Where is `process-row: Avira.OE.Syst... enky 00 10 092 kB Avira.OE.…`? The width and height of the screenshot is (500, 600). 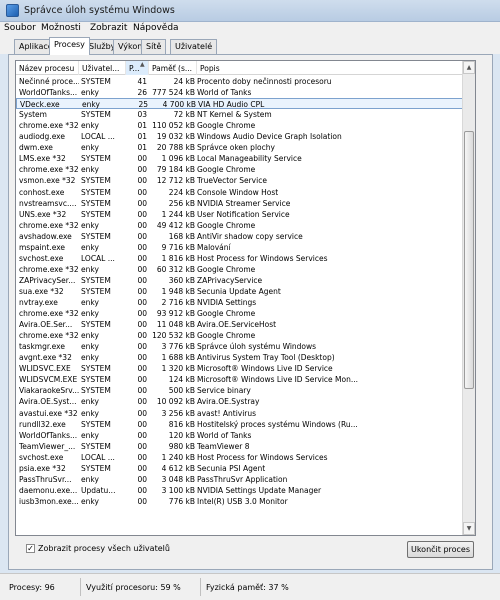 process-row: Avira.OE.Syst... enky 00 10 092 kB Avira.OE.… is located at coordinates (239, 401).